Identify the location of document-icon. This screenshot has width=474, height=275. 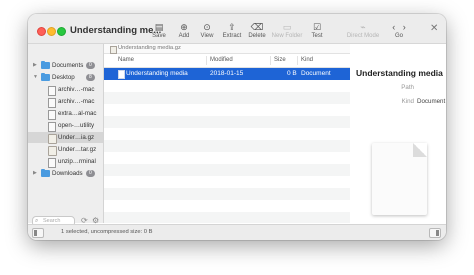
(121, 74).